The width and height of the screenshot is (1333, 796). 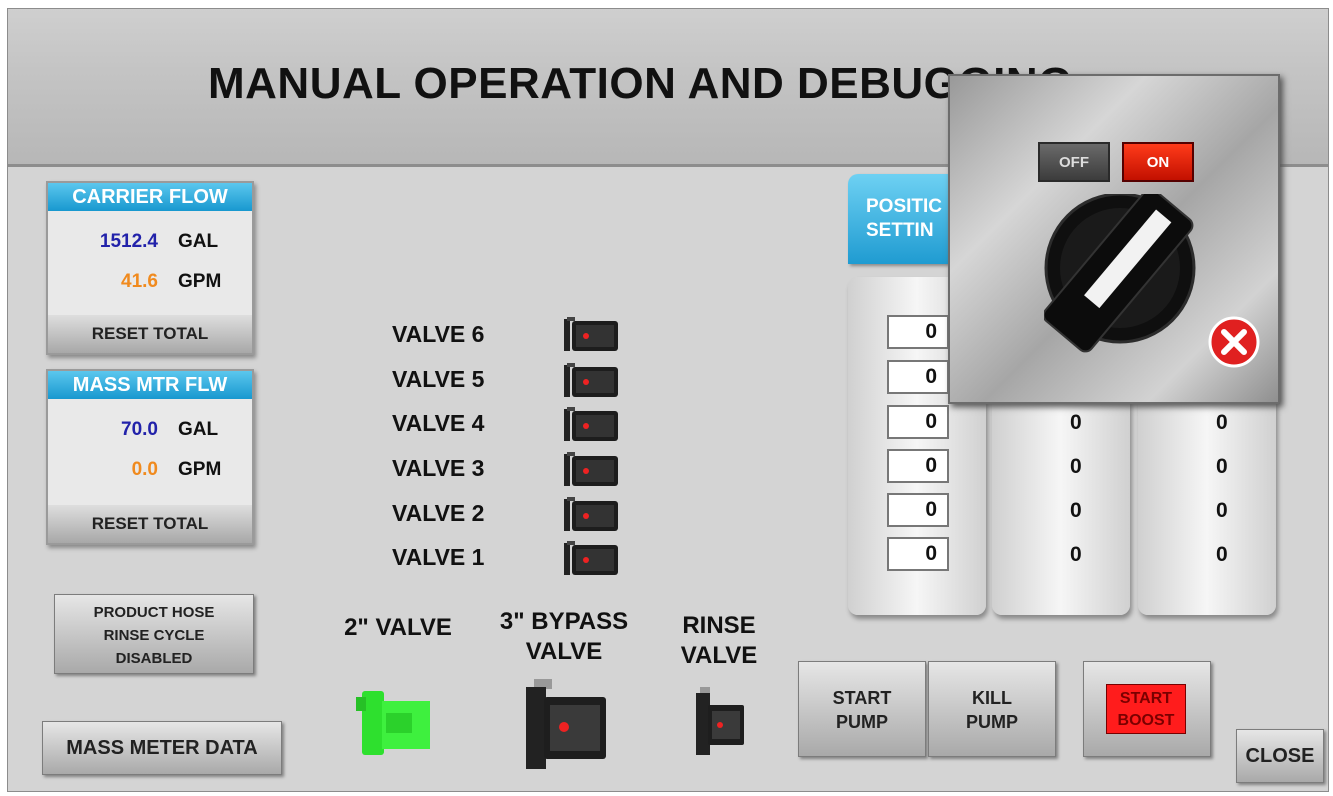 What do you see at coordinates (1114, 239) in the screenshot?
I see `selector-switch-popup: OFF ON` at bounding box center [1114, 239].